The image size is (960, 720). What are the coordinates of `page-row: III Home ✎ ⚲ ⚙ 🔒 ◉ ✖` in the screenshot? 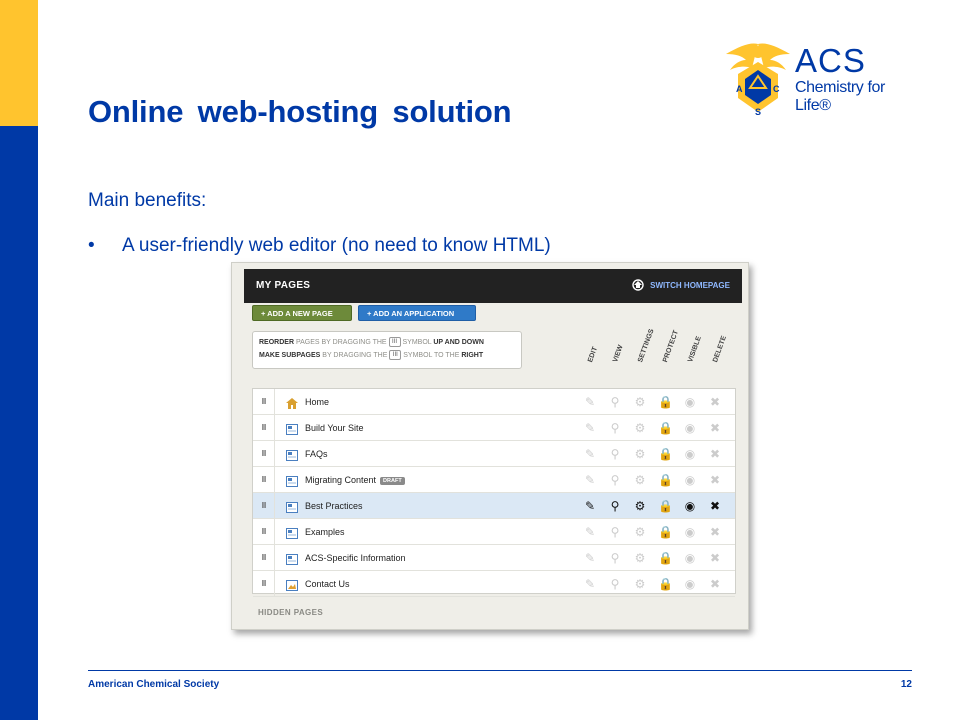 It's located at (494, 402).